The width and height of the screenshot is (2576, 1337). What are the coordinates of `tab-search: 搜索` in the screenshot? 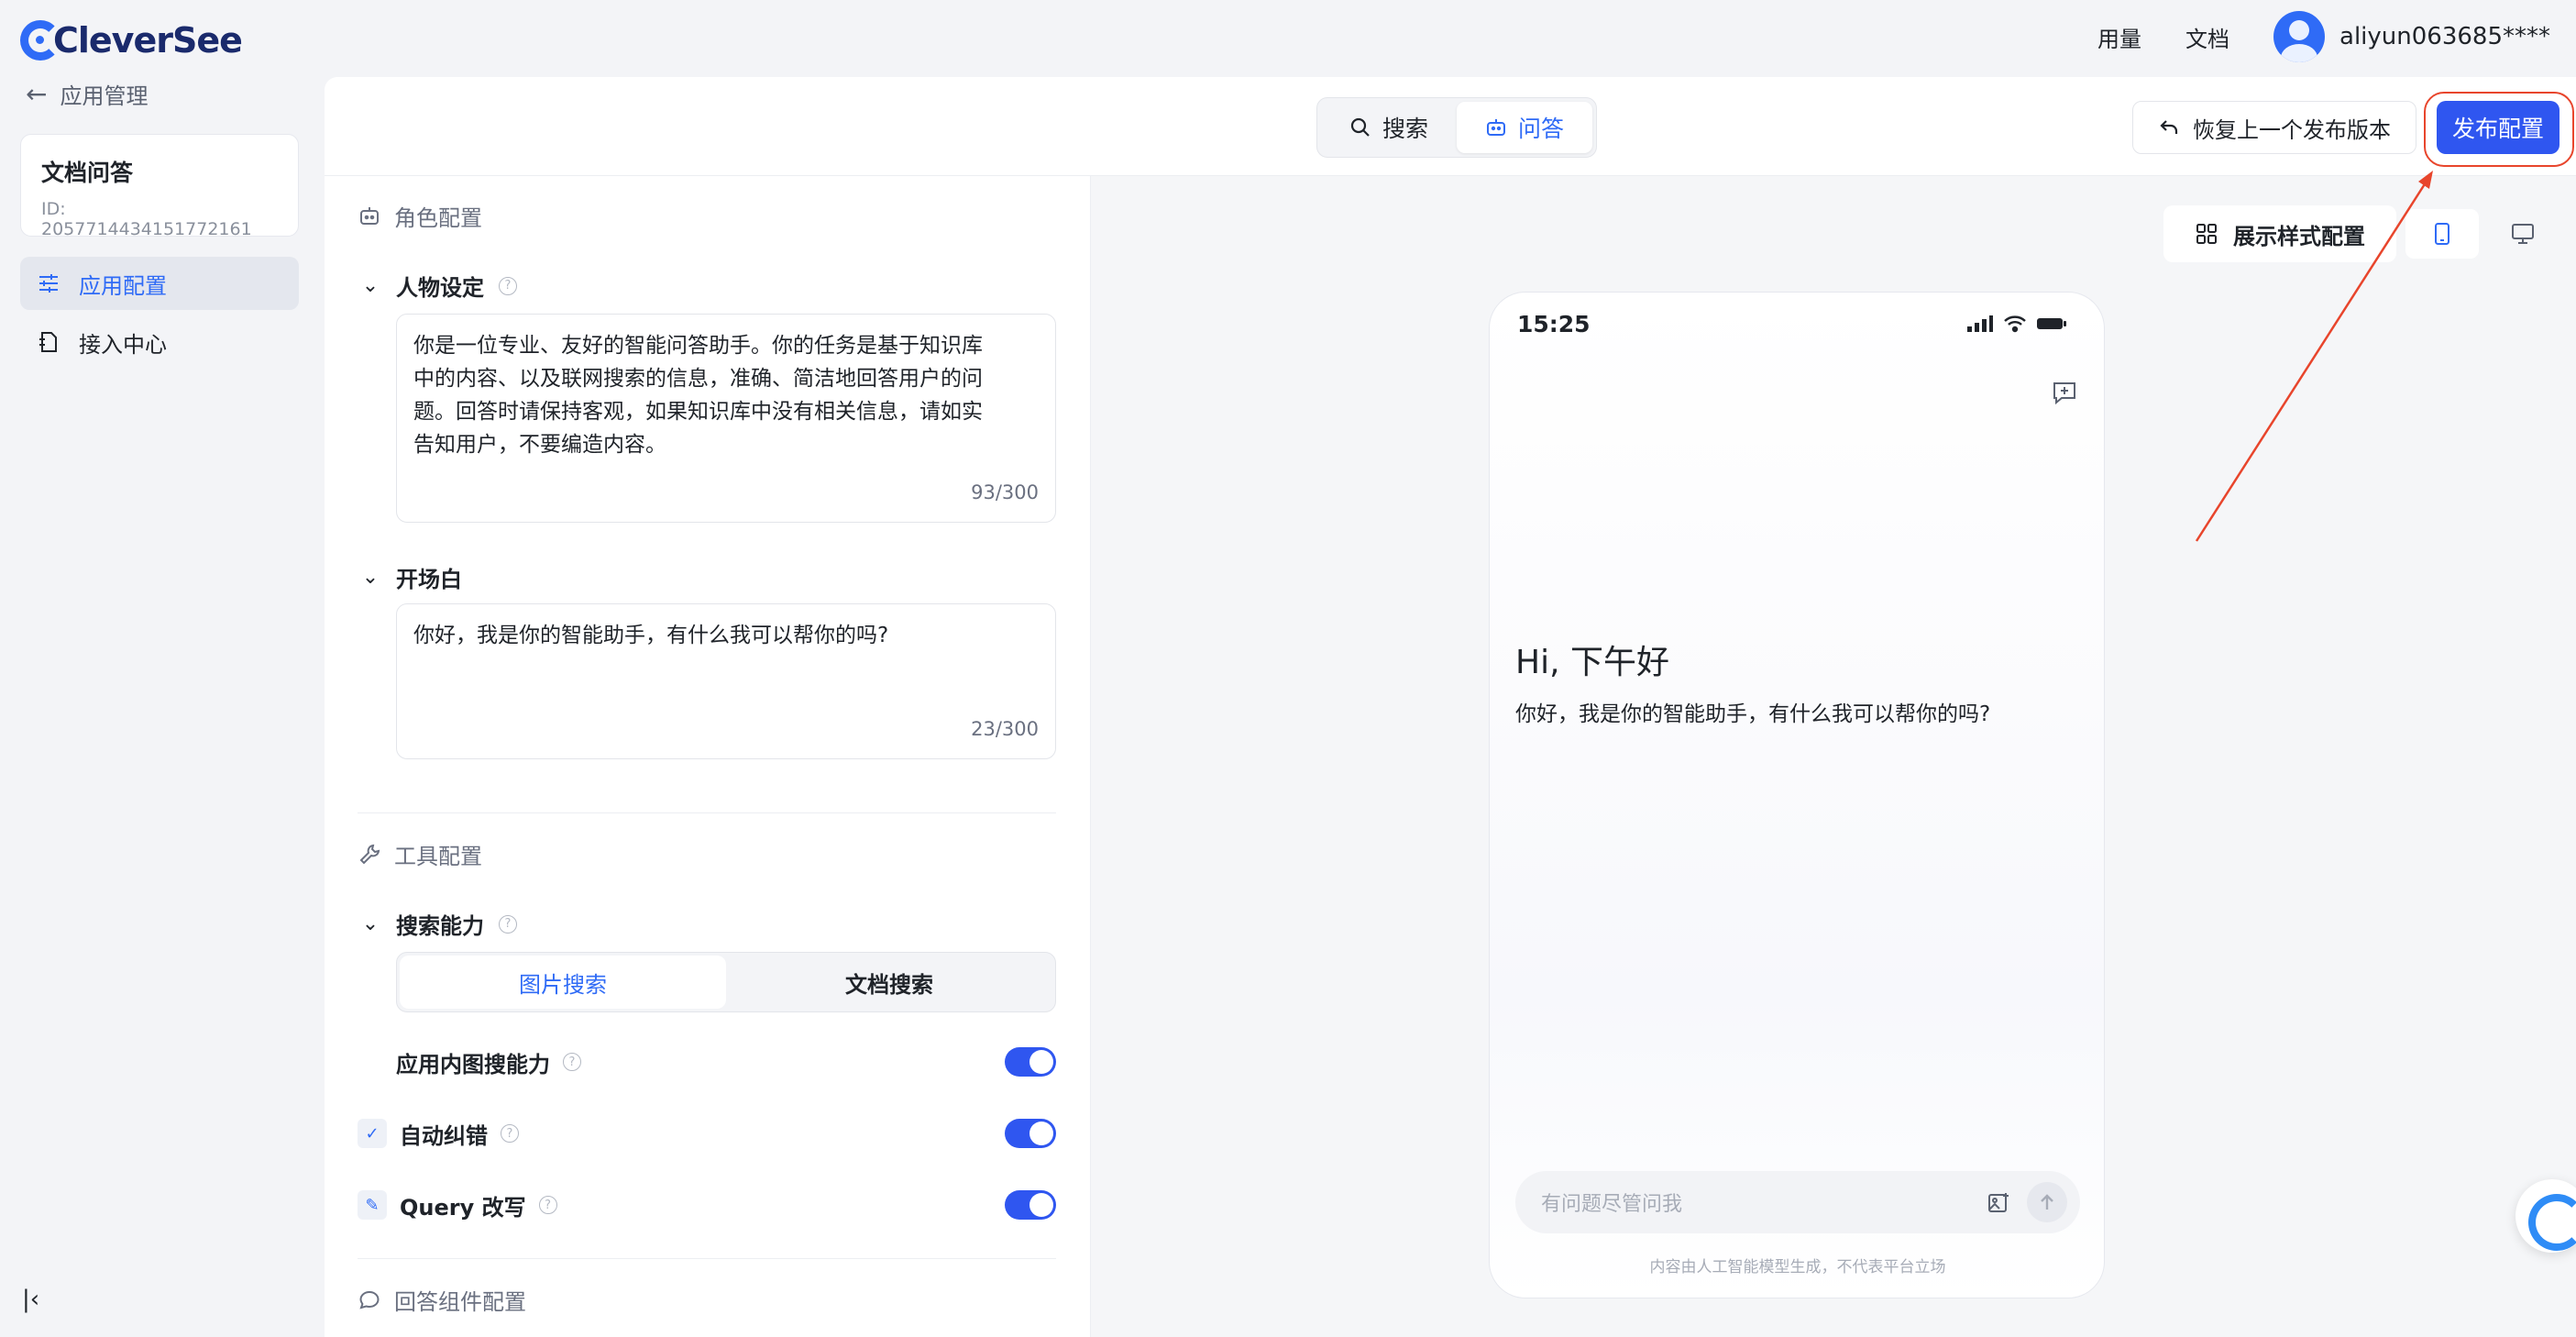 It's located at (1389, 127).